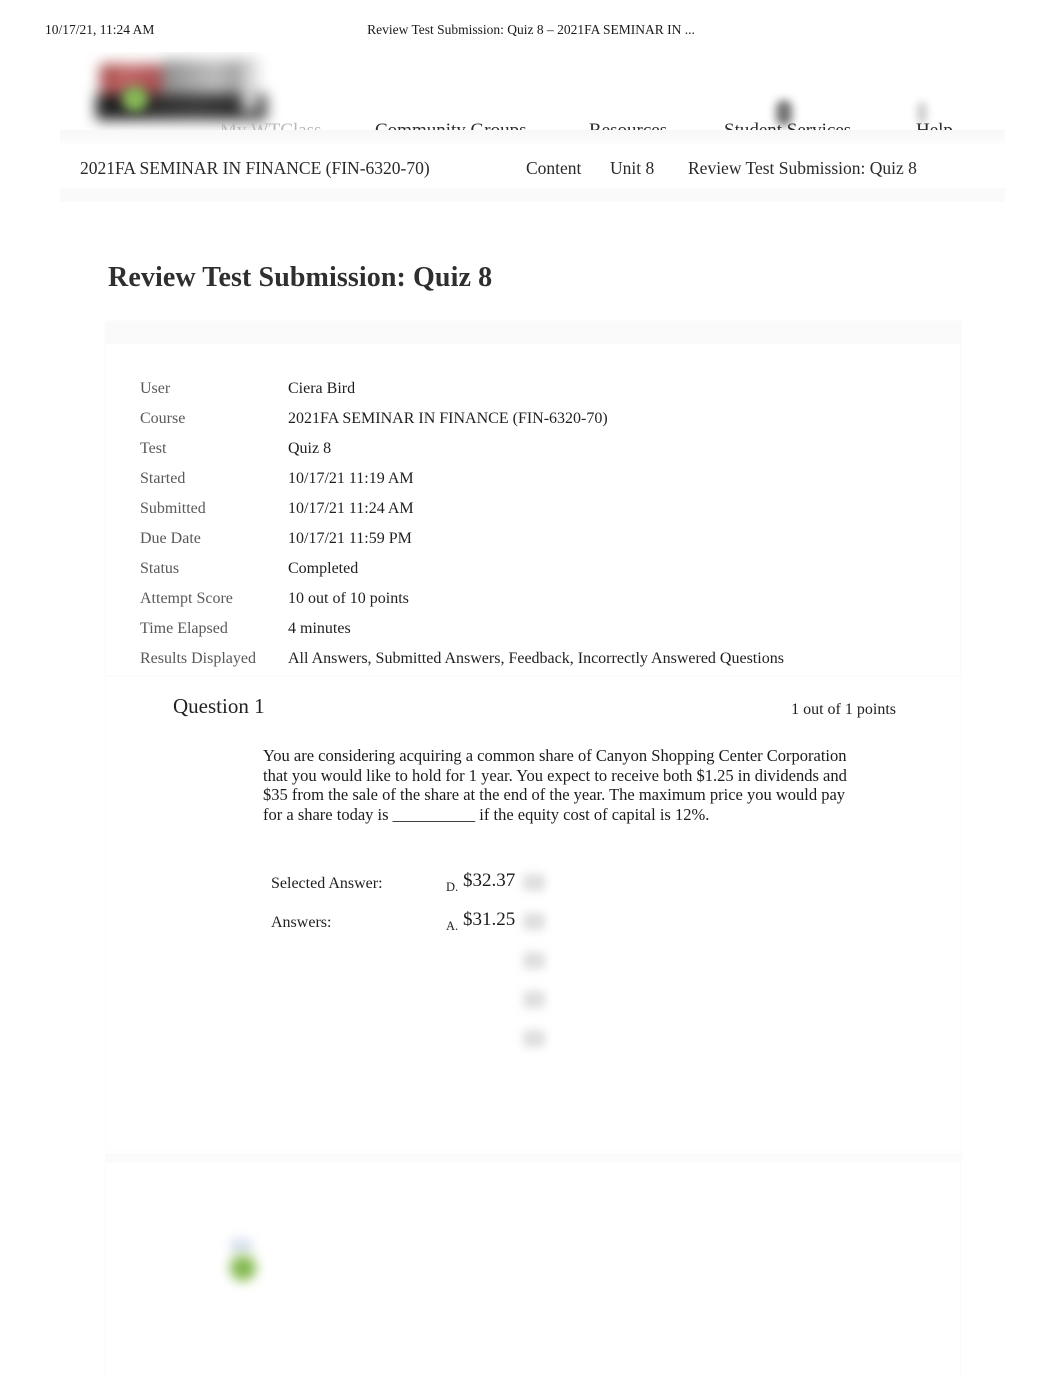  Describe the element at coordinates (843, 709) in the screenshot. I see `question-1-points: 1 out of 1 points` at that location.